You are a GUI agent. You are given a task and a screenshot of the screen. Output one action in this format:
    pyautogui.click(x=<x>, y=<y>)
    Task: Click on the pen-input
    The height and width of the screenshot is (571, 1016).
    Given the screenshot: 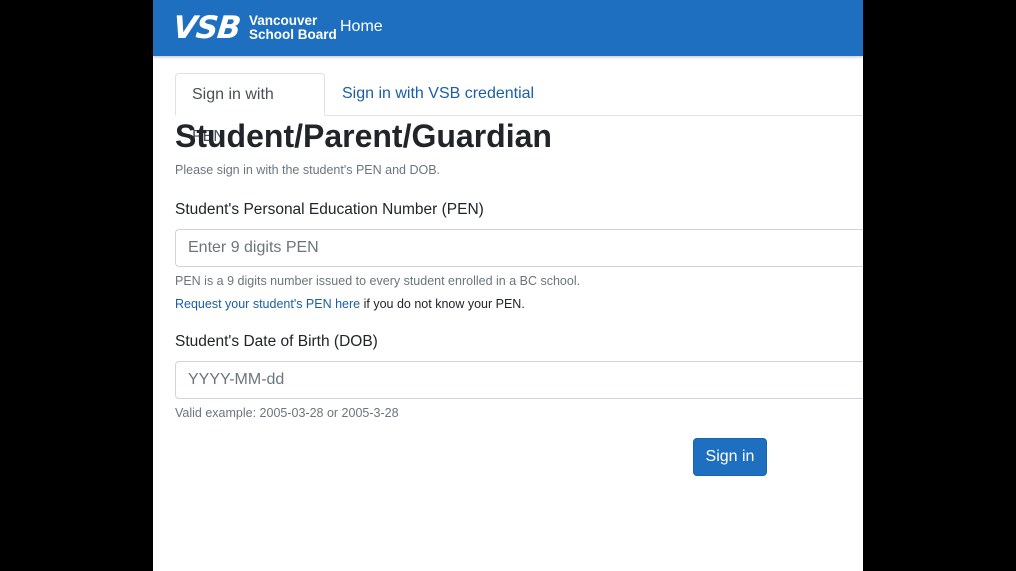 What is the action you would take?
    pyautogui.click(x=519, y=248)
    